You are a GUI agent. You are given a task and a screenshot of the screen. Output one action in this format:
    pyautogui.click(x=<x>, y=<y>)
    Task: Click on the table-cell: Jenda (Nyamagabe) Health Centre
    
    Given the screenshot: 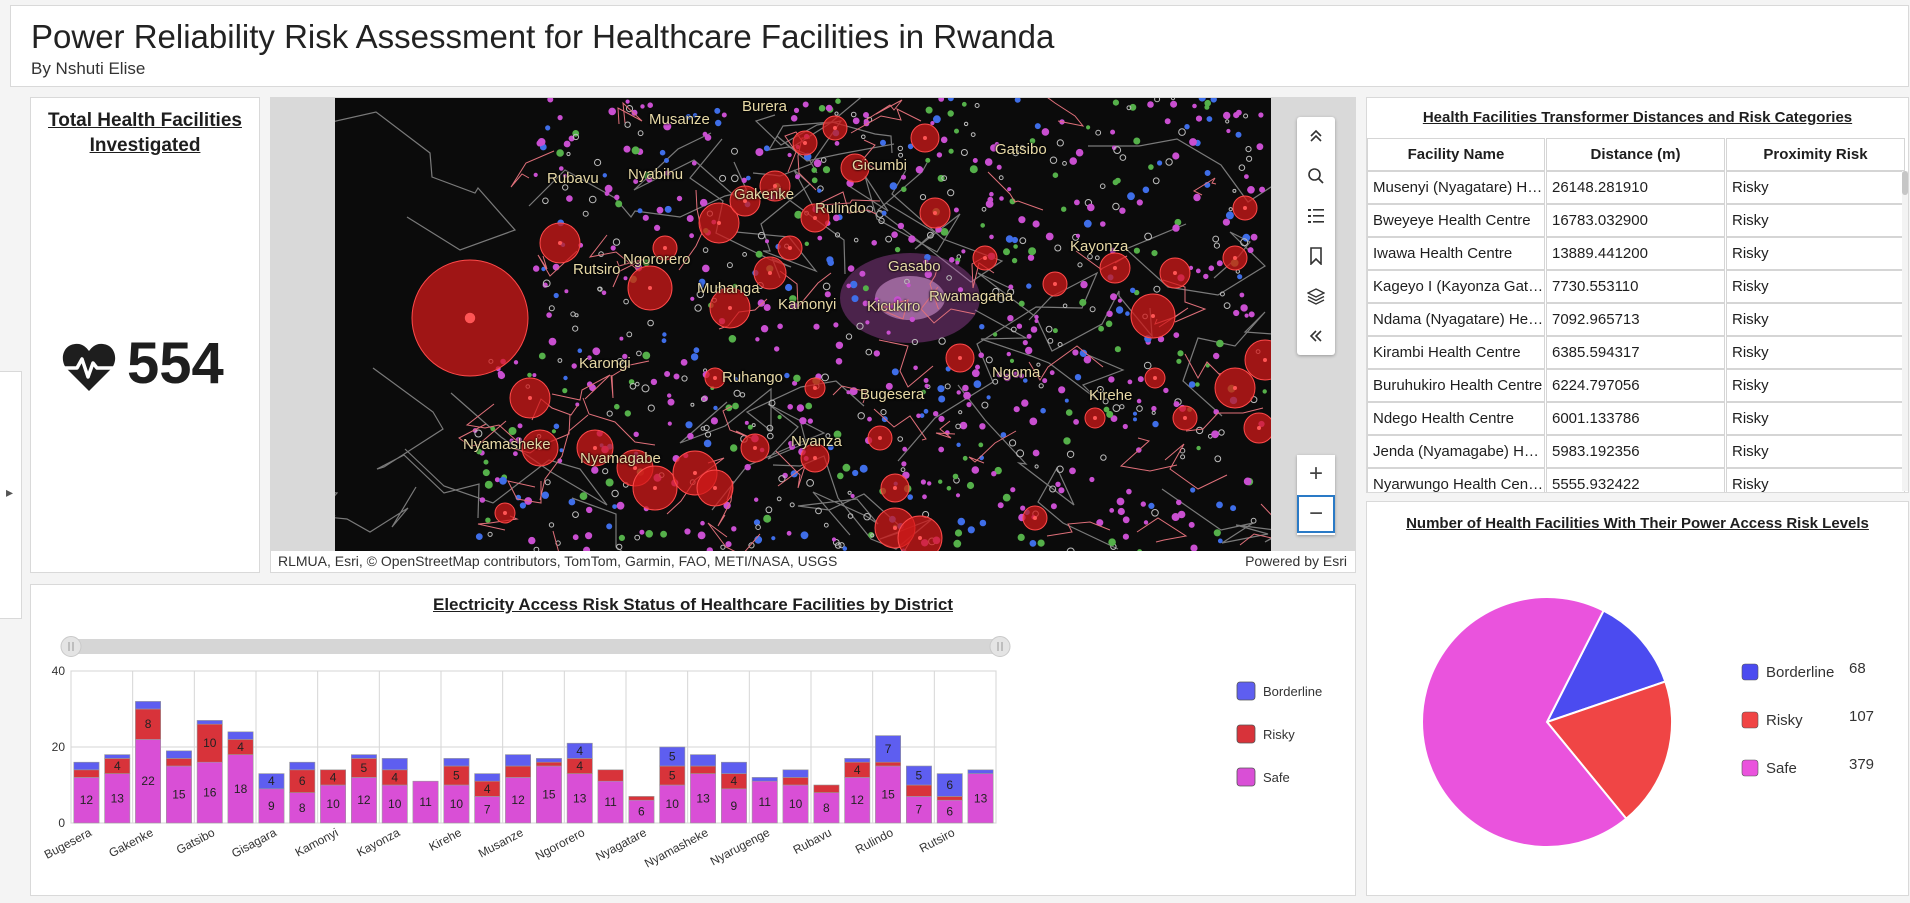 What is the action you would take?
    pyautogui.click(x=1456, y=451)
    